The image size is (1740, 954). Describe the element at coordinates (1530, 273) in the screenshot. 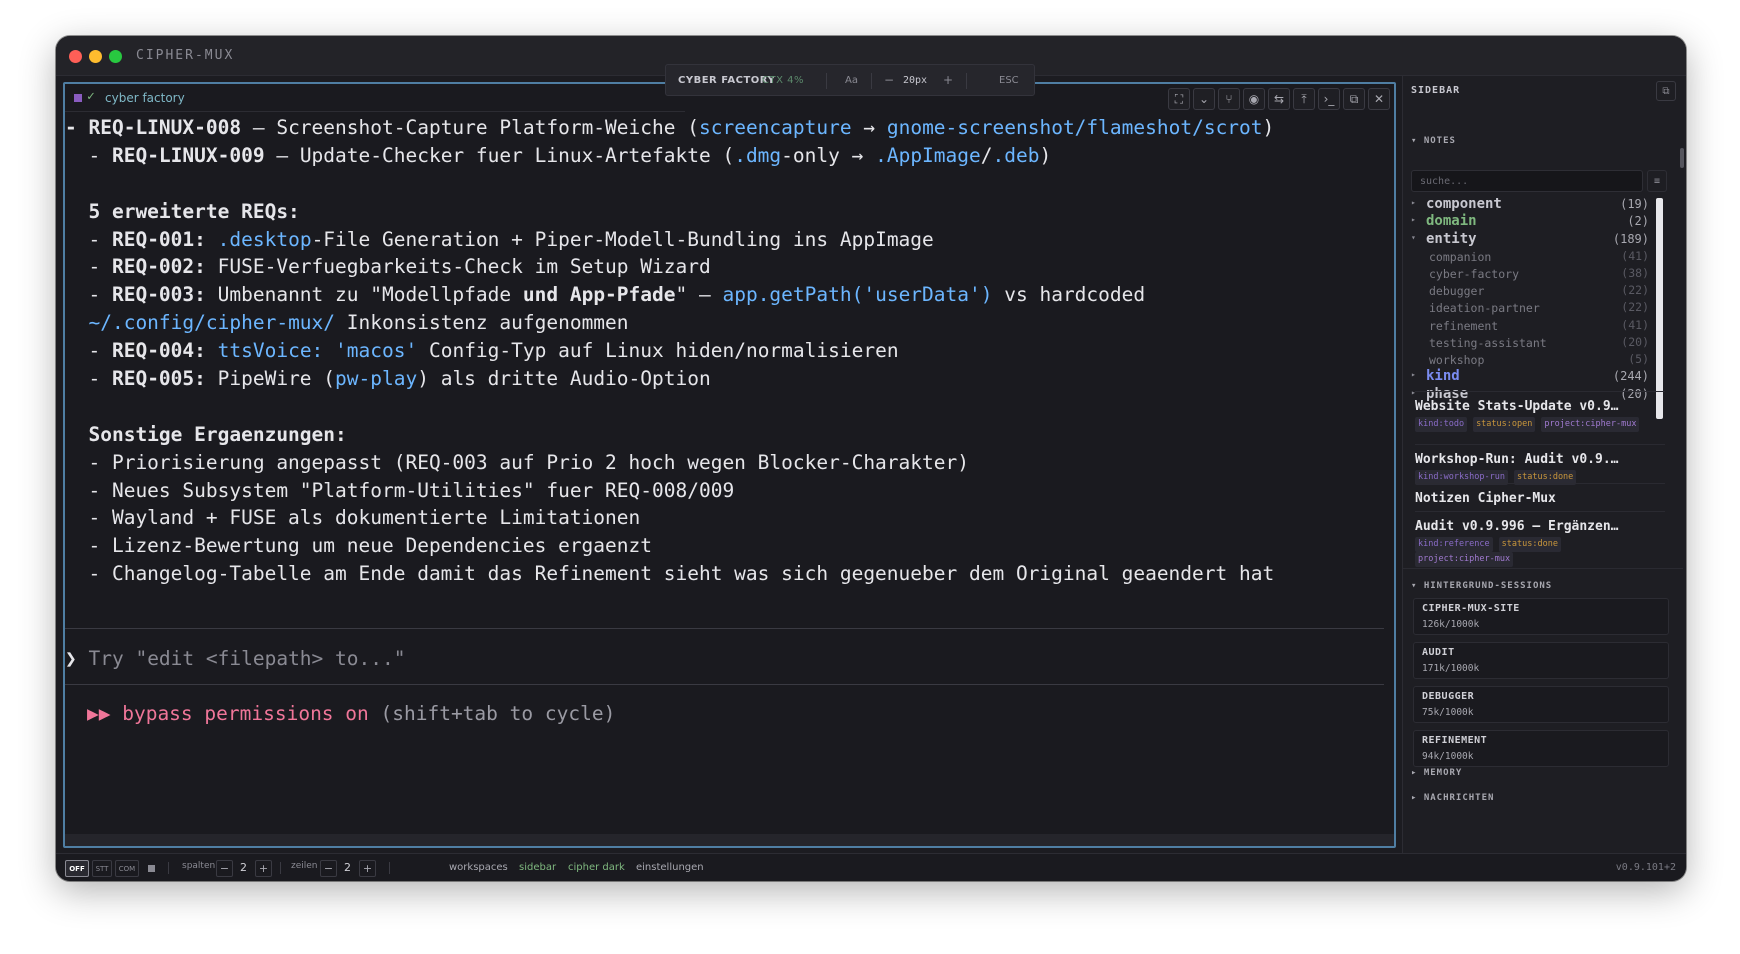

I see `tree-subitem: cyber-factory (38)` at that location.